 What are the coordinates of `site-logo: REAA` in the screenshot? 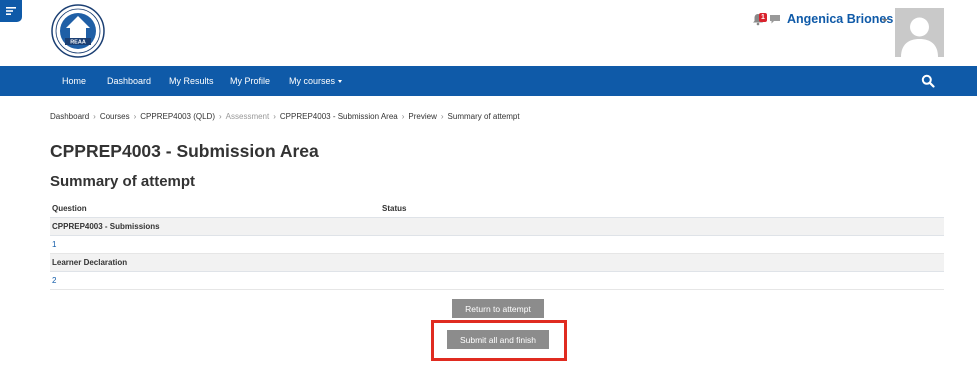 It's located at (78, 31).